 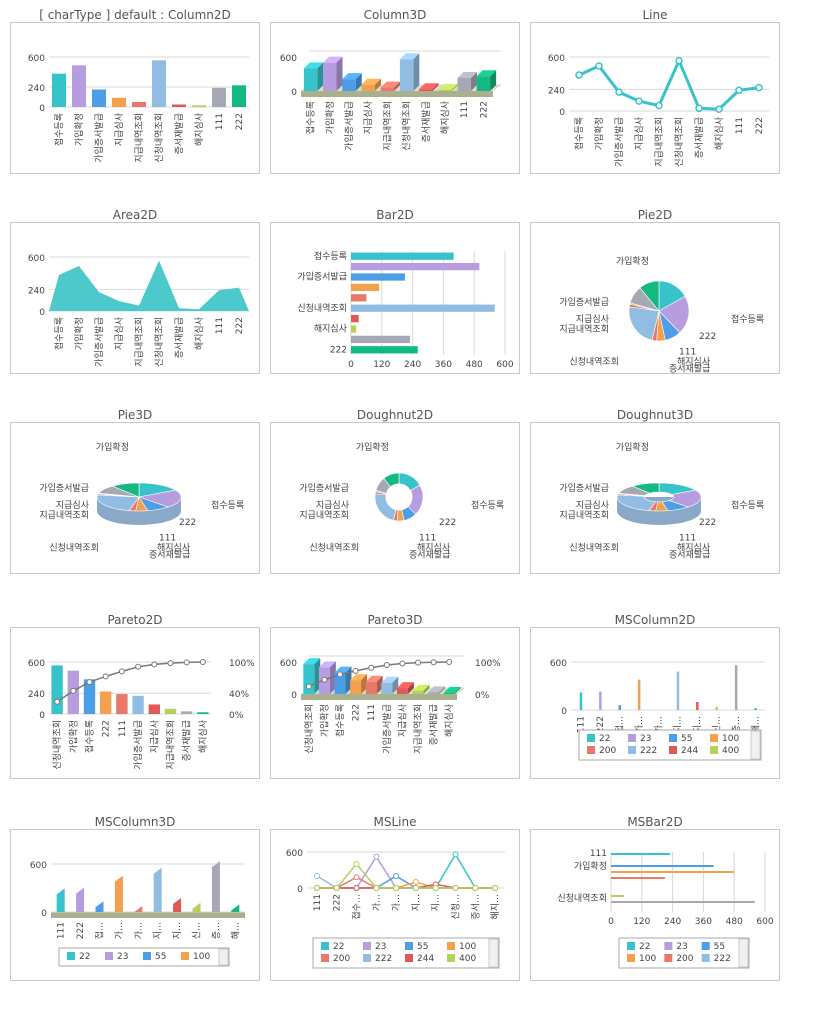 What do you see at coordinates (755, 745) in the screenshot?
I see `legend-scrollbar` at bounding box center [755, 745].